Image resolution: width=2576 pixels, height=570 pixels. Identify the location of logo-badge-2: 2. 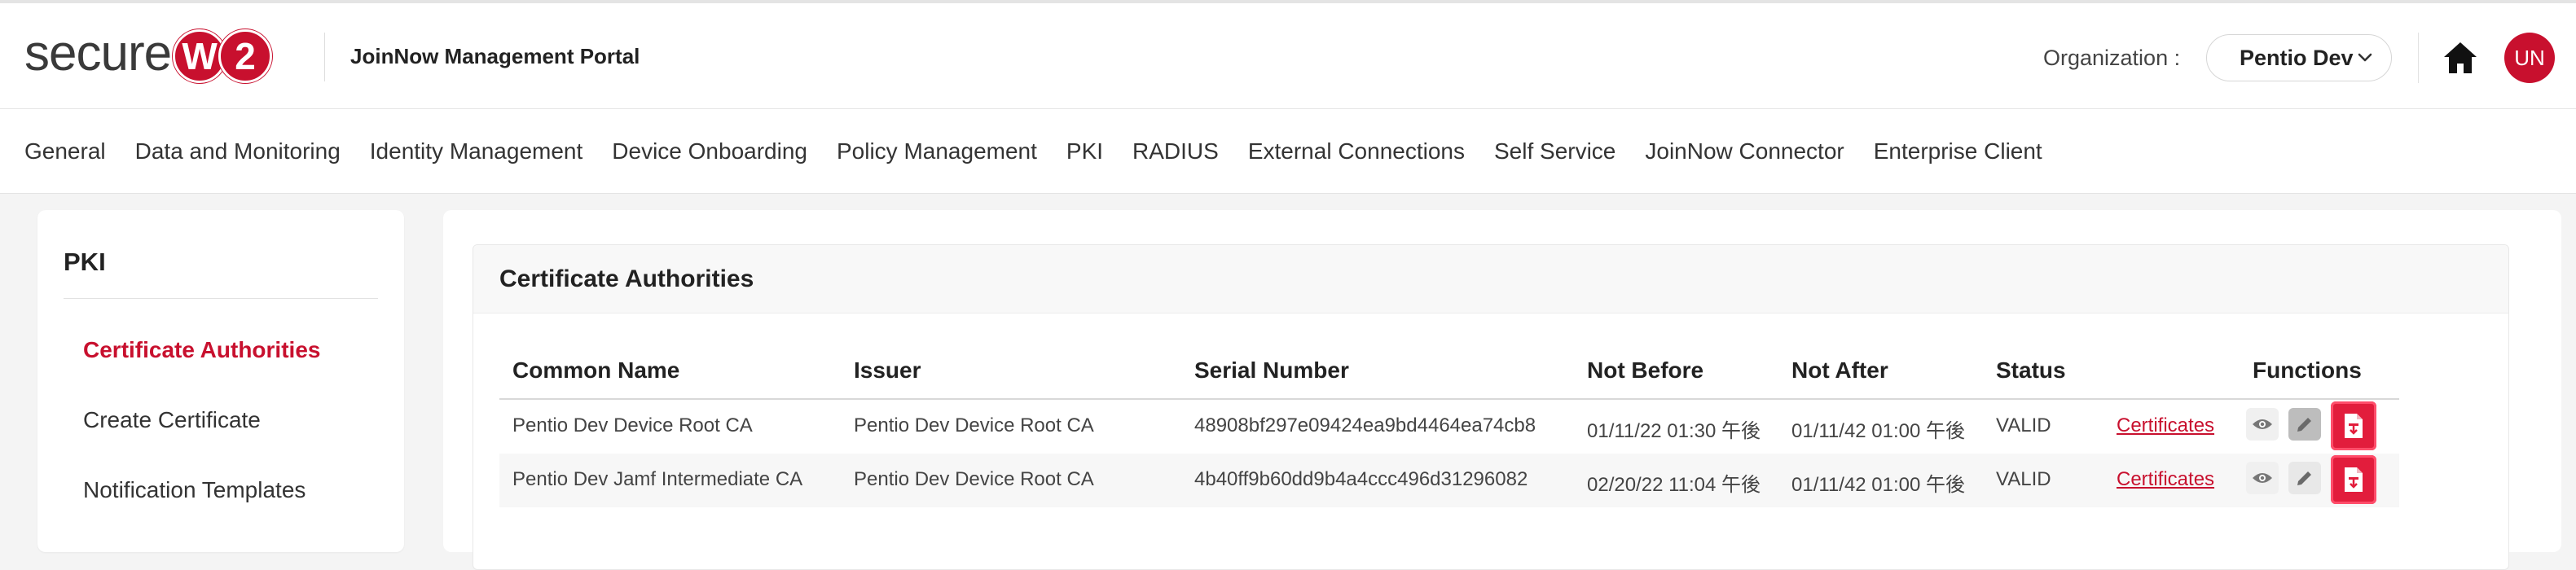
(245, 56).